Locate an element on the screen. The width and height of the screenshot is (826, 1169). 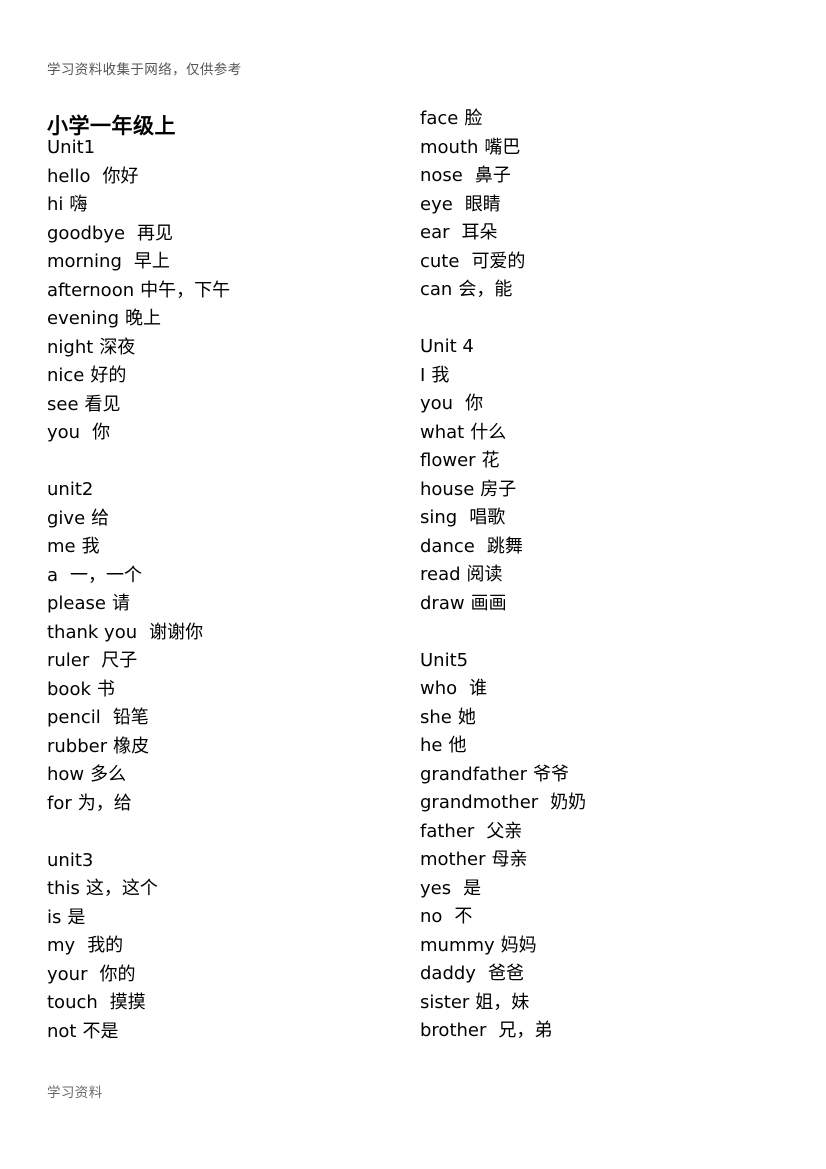
word-chinese: 摸摸 is located at coordinates (127, 1002).